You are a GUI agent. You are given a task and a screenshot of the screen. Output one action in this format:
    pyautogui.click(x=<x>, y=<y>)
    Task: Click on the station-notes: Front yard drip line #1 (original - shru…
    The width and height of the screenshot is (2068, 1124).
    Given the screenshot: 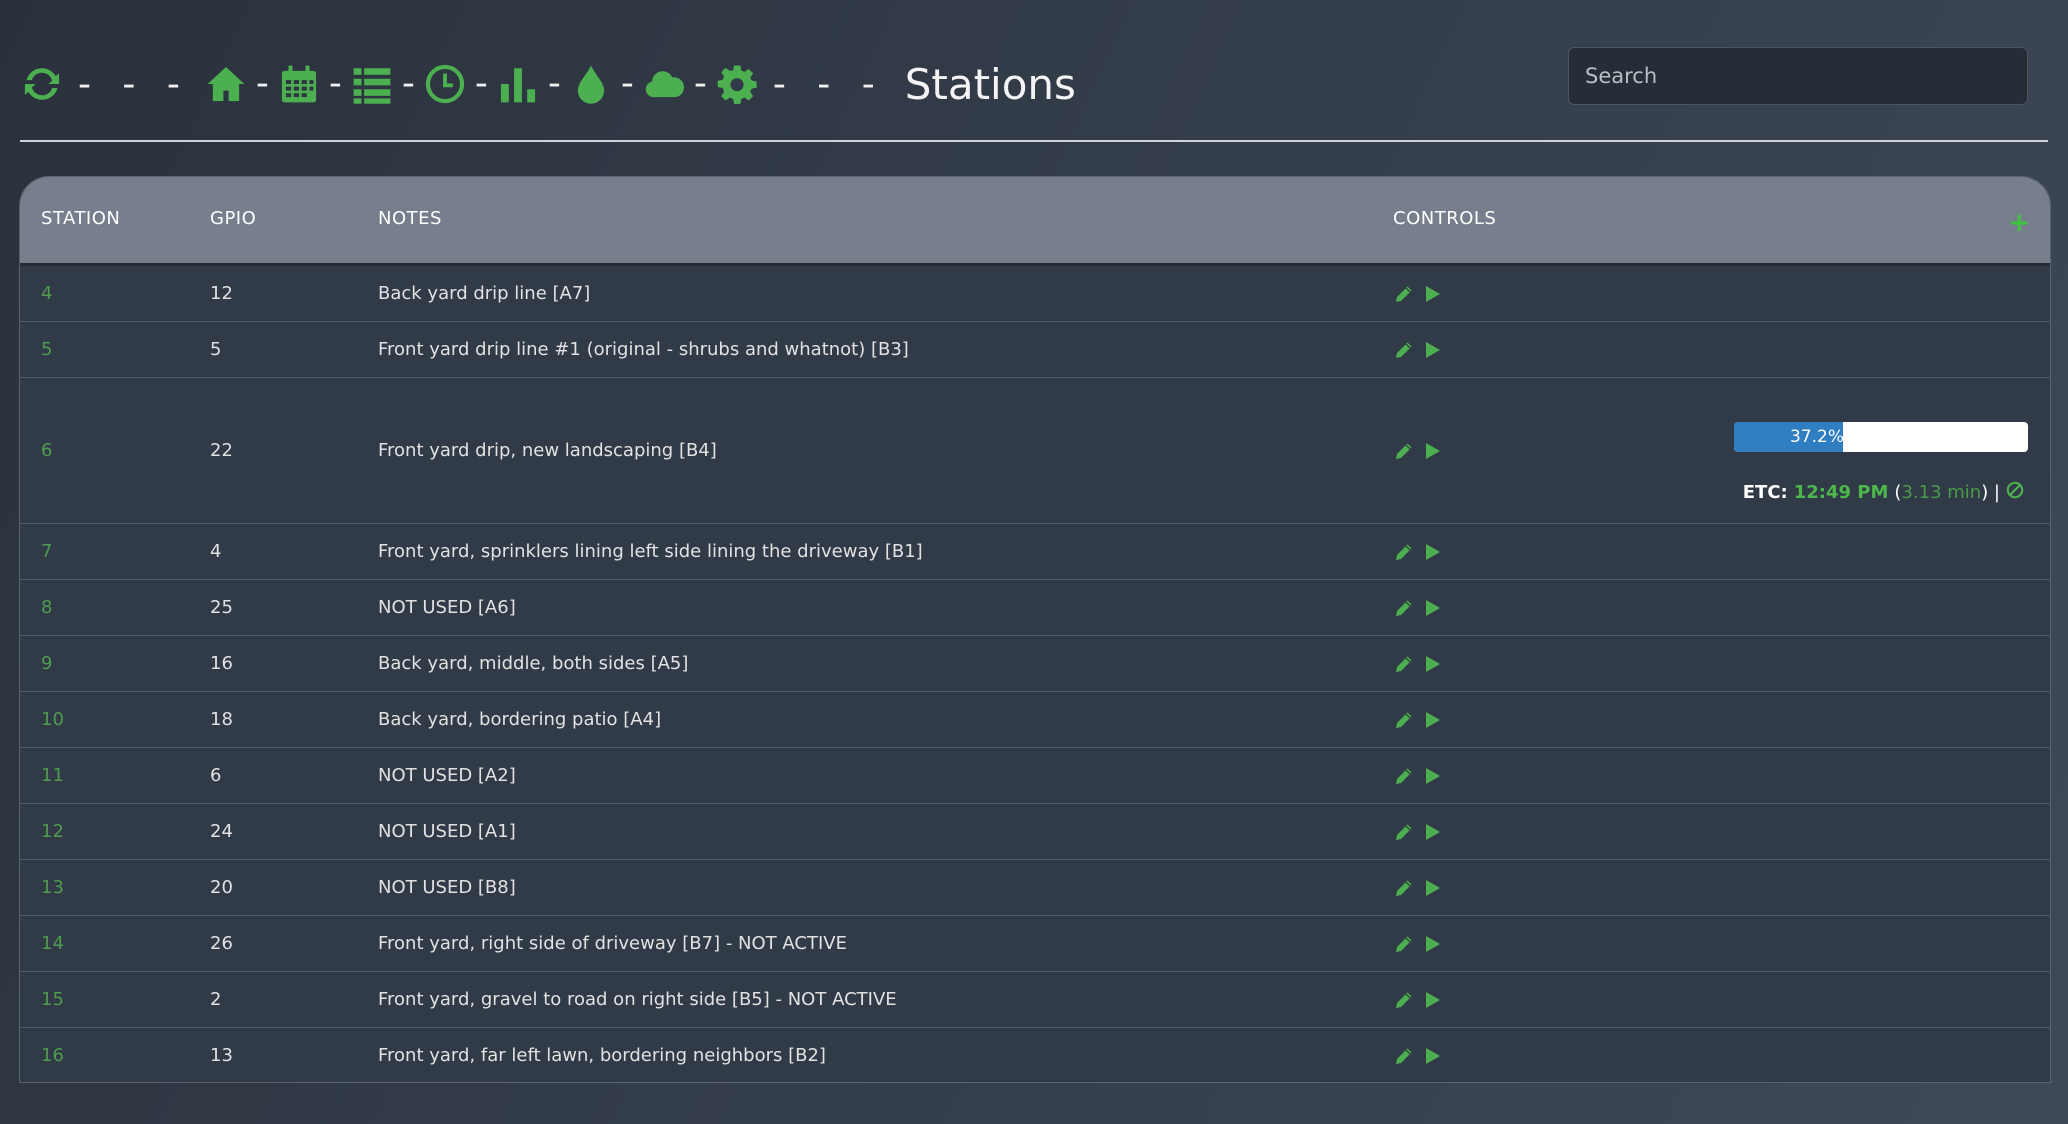 What is the action you would take?
    pyautogui.click(x=643, y=349)
    